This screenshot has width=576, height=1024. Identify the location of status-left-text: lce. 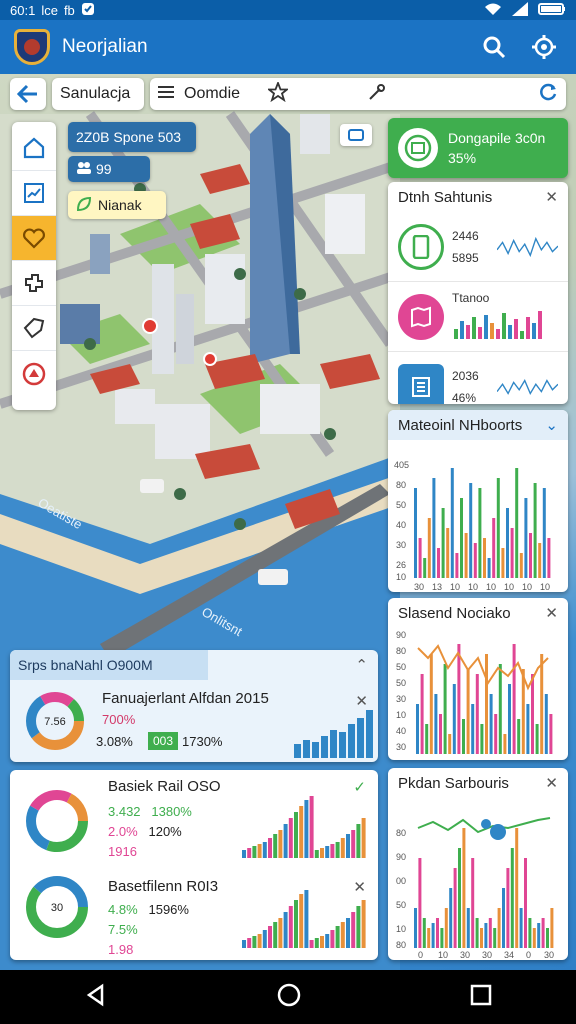
(49, 10).